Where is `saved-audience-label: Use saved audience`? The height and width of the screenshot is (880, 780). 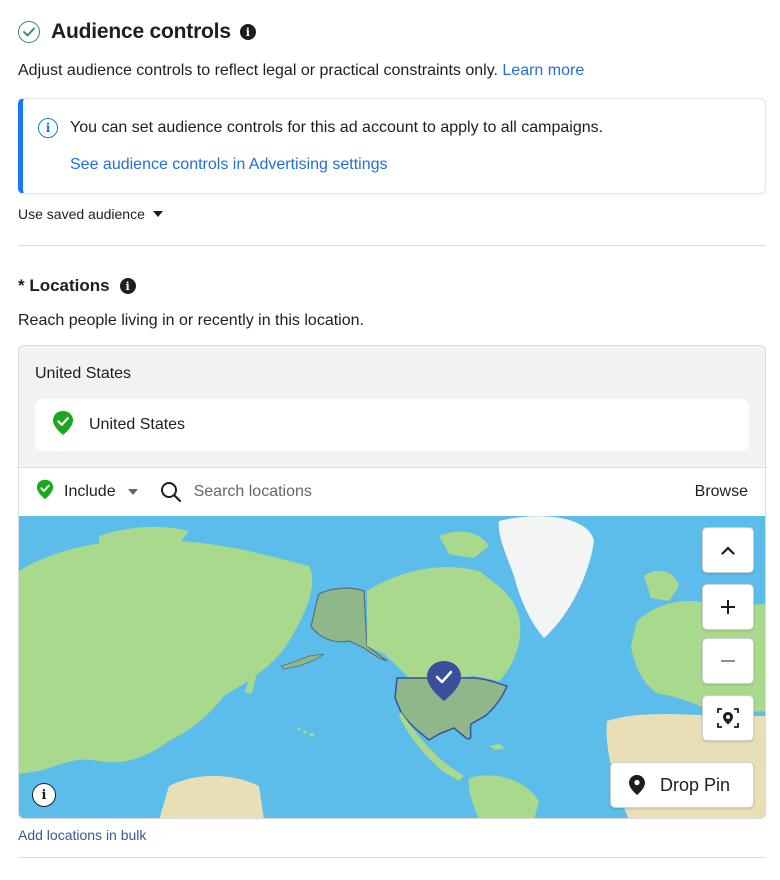
saved-audience-label: Use saved audience is located at coordinates (81, 214).